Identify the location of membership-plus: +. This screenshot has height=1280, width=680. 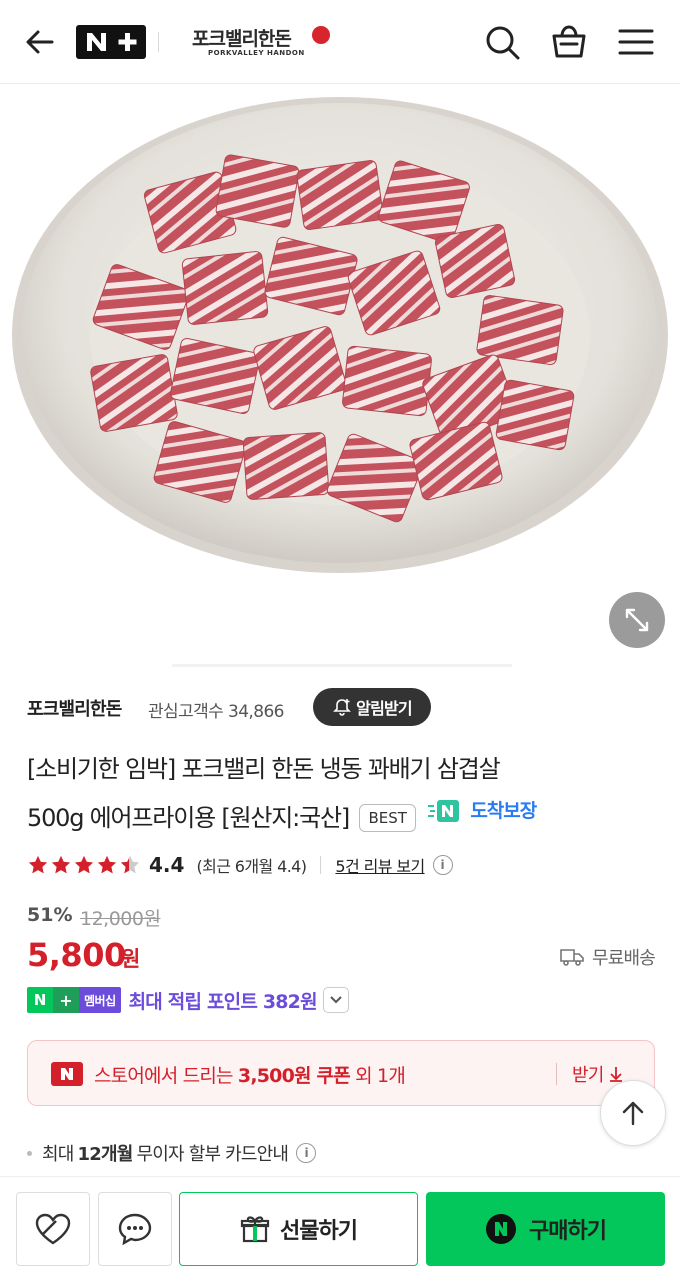
(66, 1000).